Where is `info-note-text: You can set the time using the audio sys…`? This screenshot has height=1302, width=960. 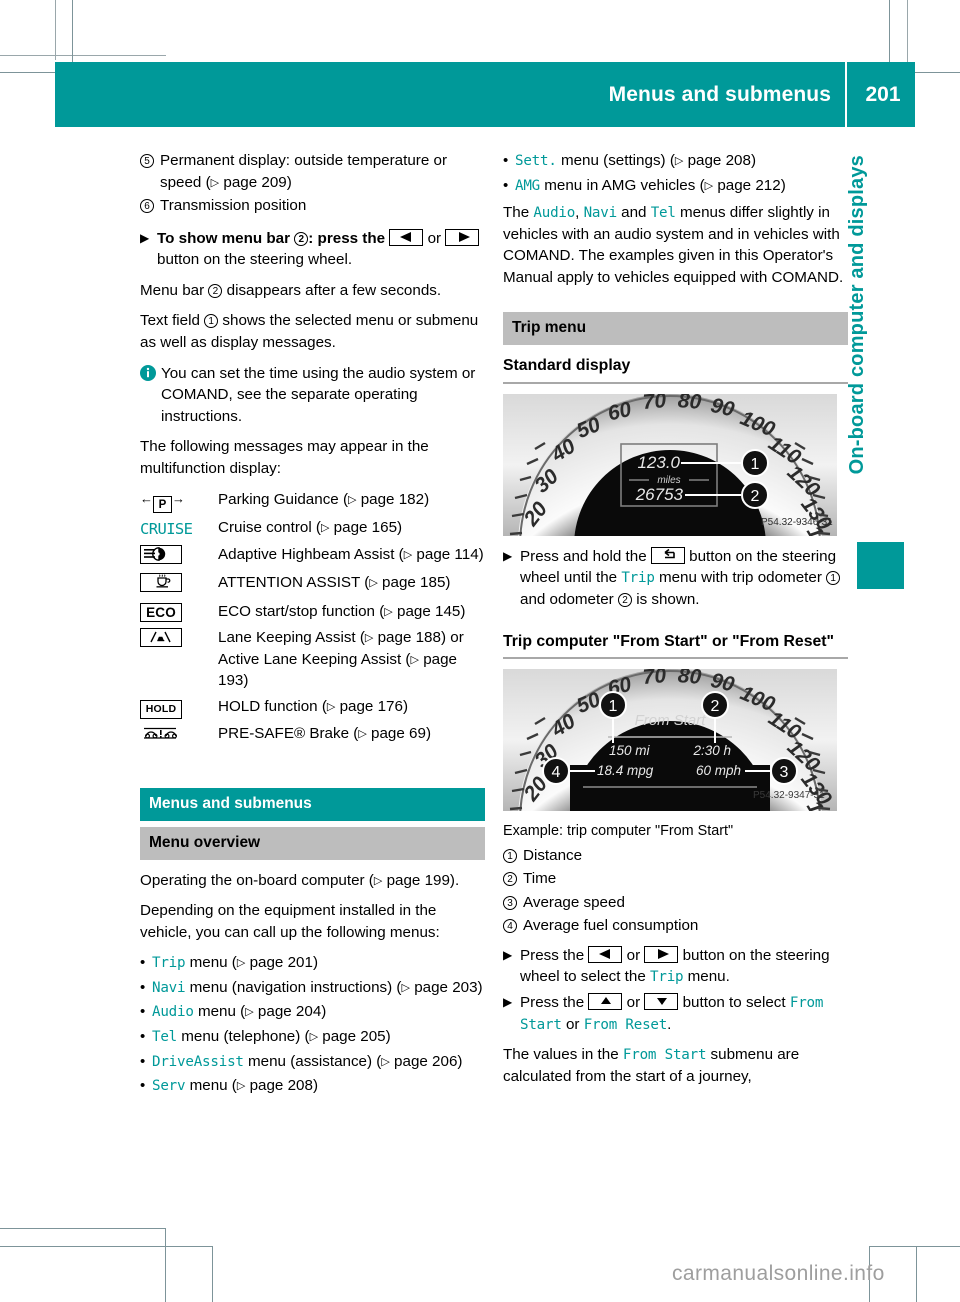 info-note-text: You can set the time using the audio sys… is located at coordinates (318, 394).